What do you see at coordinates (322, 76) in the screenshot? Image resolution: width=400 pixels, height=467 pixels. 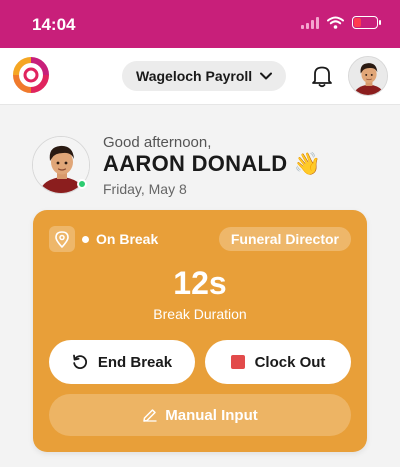 I see `bell-icon` at bounding box center [322, 76].